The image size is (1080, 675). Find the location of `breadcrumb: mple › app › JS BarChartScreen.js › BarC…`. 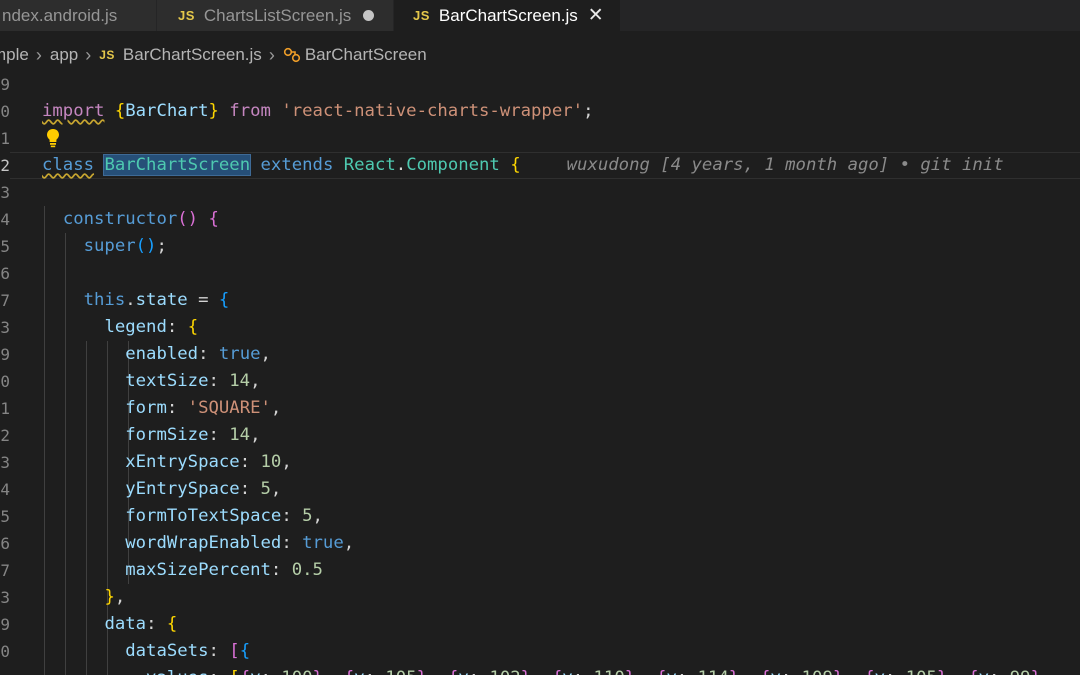

breadcrumb: mple › app › JS BarChartScreen.js › BarC… is located at coordinates (540, 55).